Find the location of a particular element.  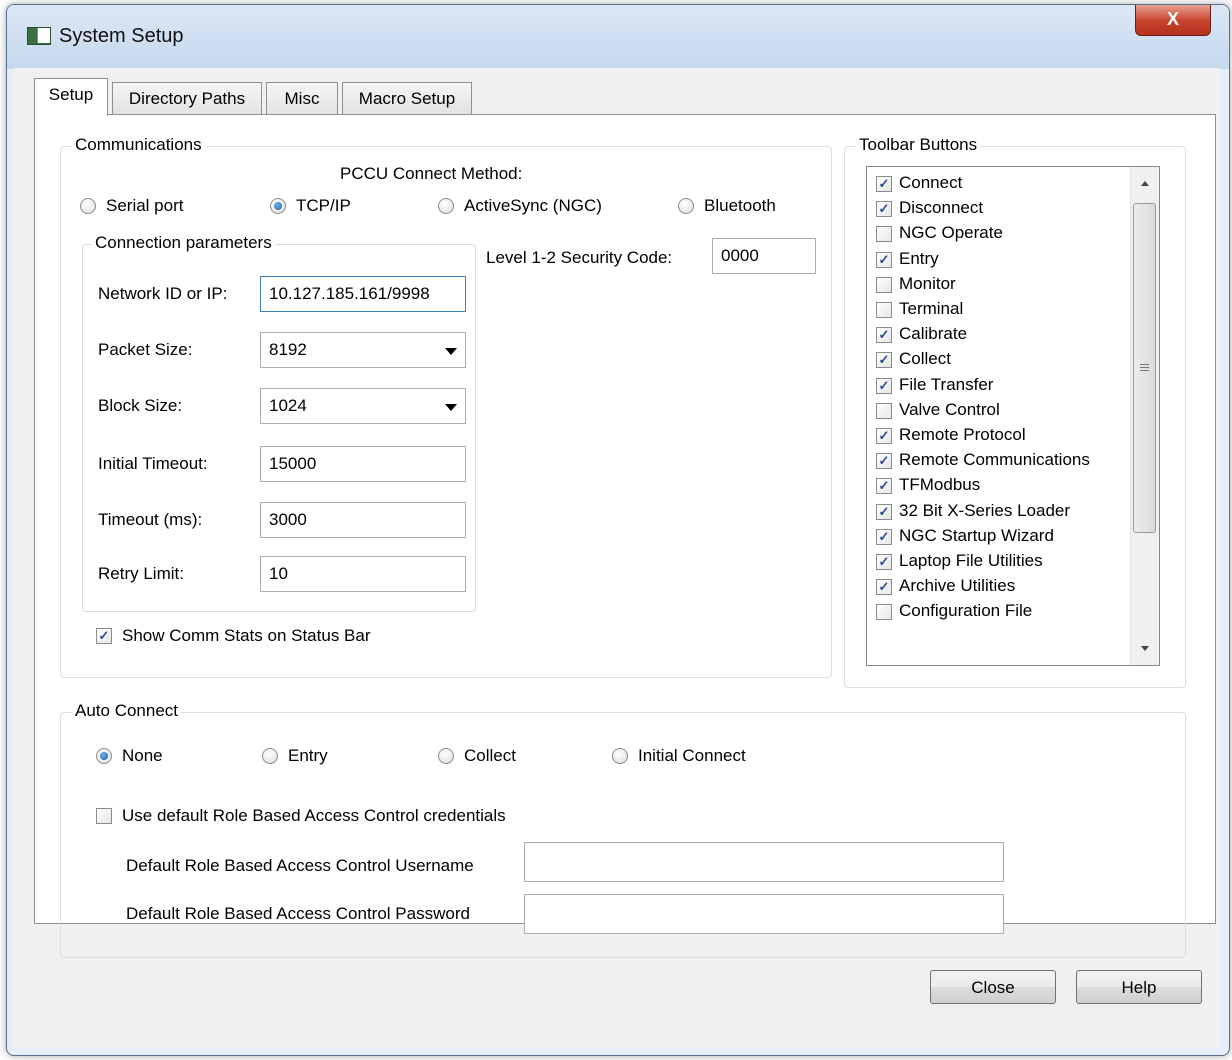

toolbar-button-label: NGC Startup Wizard is located at coordinates (976, 535).